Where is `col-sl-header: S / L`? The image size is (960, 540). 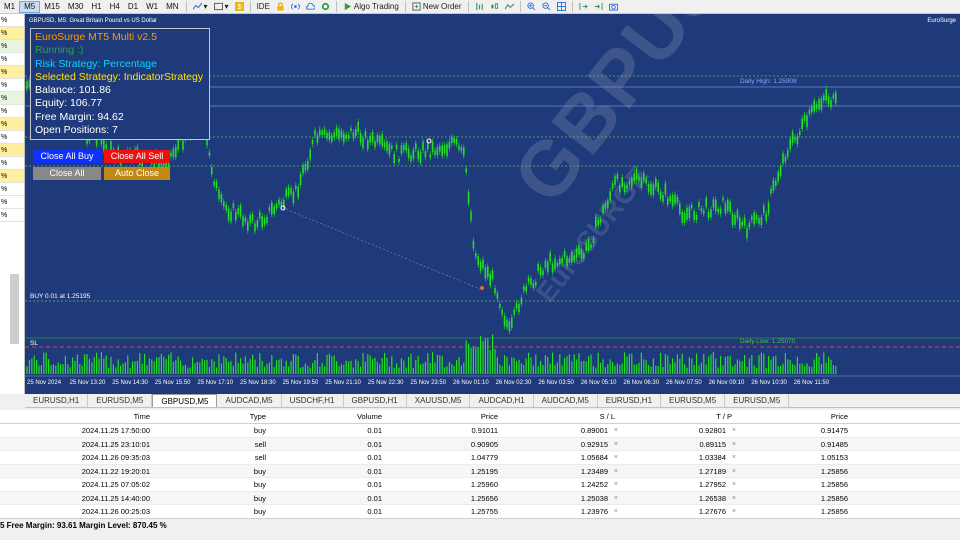
col-sl-header: S / L is located at coordinates (567, 416).